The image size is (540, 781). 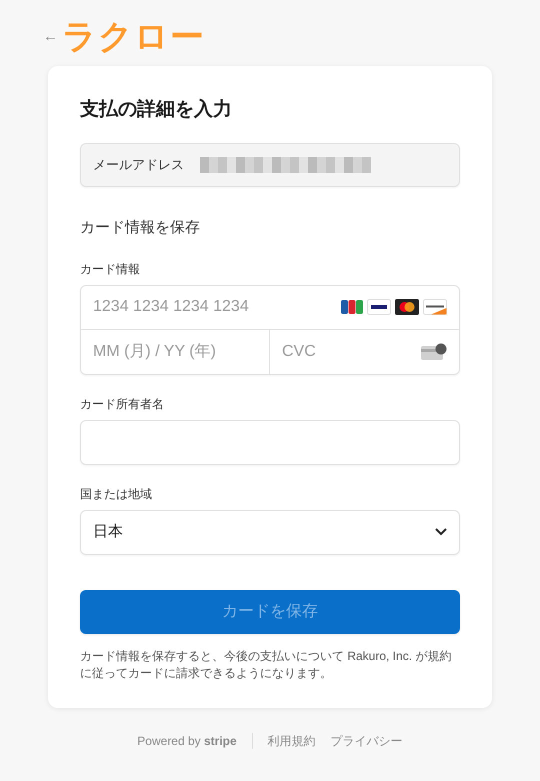 What do you see at coordinates (116, 494) in the screenshot?
I see `country-label: 国または地域` at bounding box center [116, 494].